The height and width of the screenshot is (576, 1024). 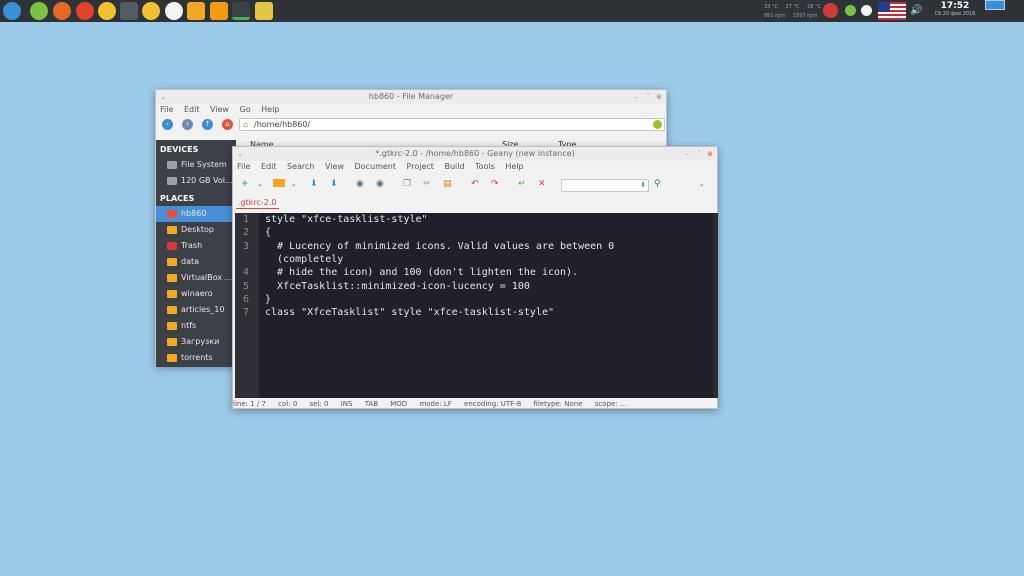 I want to click on browser-green-icon, so click(x=39, y=11).